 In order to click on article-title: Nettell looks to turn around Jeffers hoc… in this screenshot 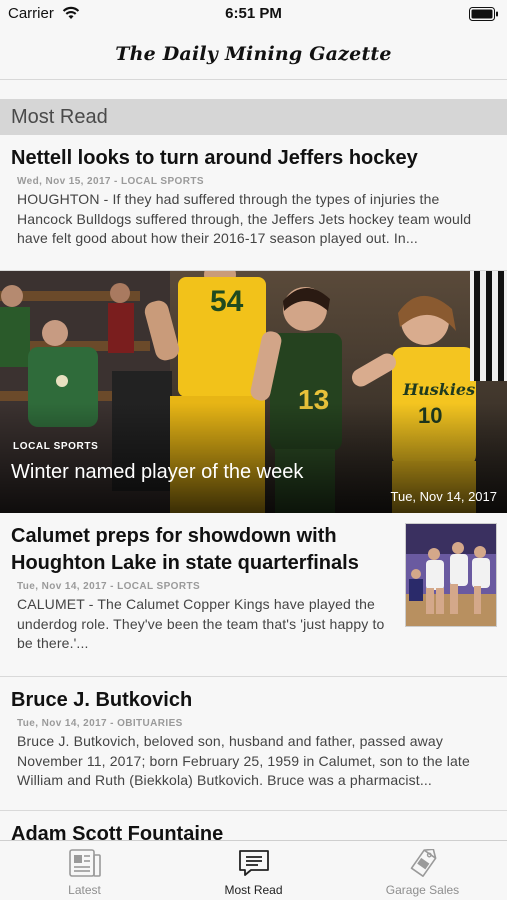, I will do `click(214, 158)`.